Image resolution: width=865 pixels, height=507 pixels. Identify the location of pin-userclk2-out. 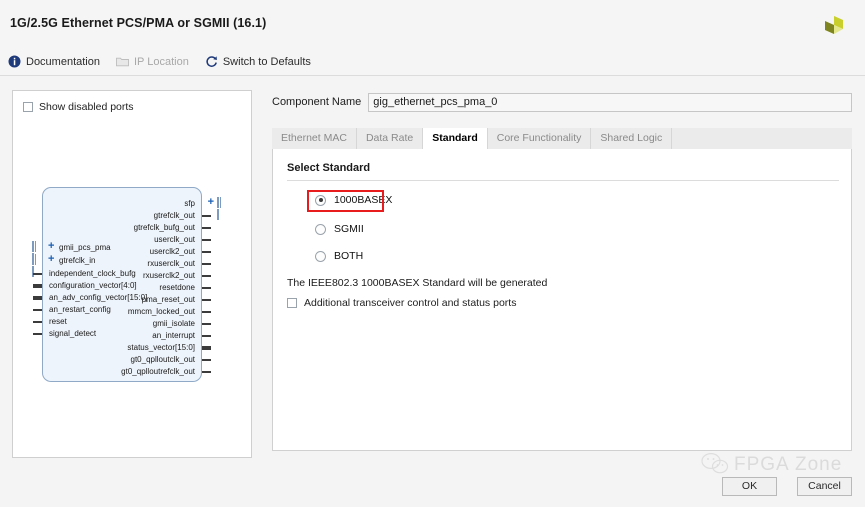
(206, 252).